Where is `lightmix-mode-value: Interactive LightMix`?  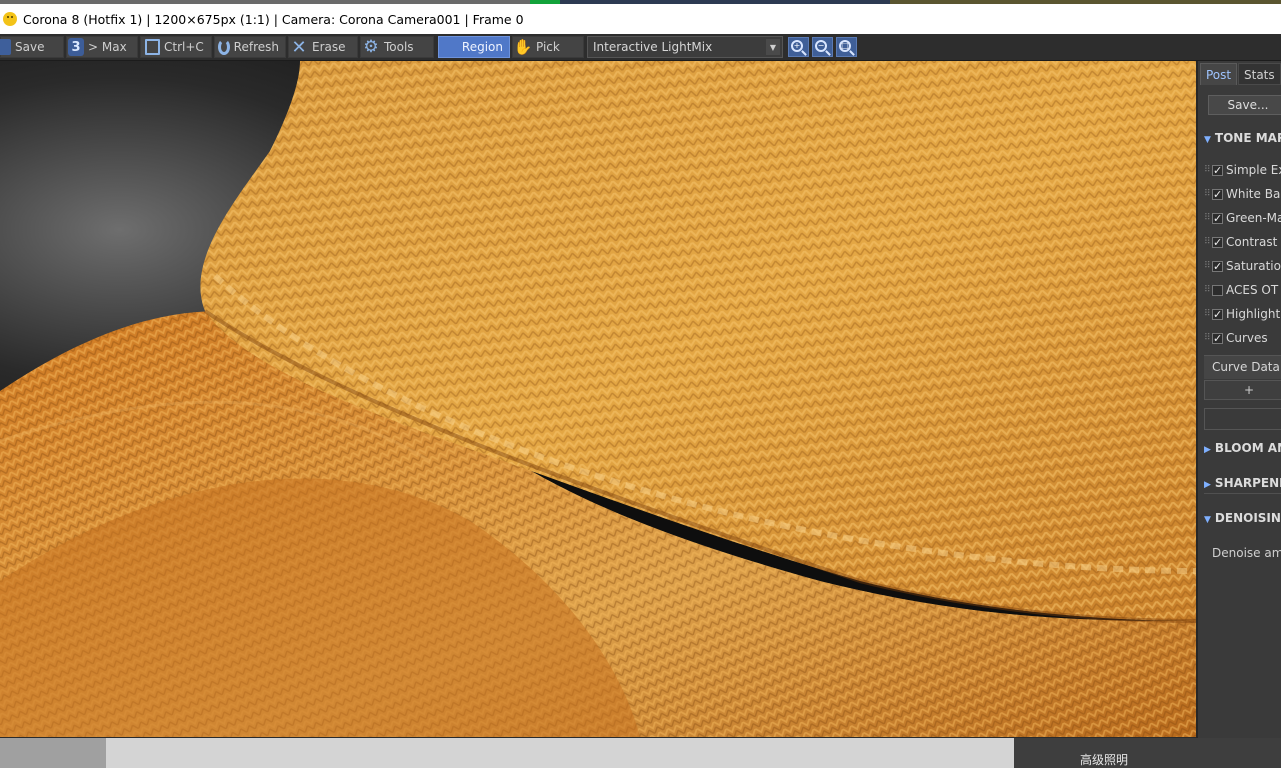 lightmix-mode-value: Interactive LightMix is located at coordinates (653, 47).